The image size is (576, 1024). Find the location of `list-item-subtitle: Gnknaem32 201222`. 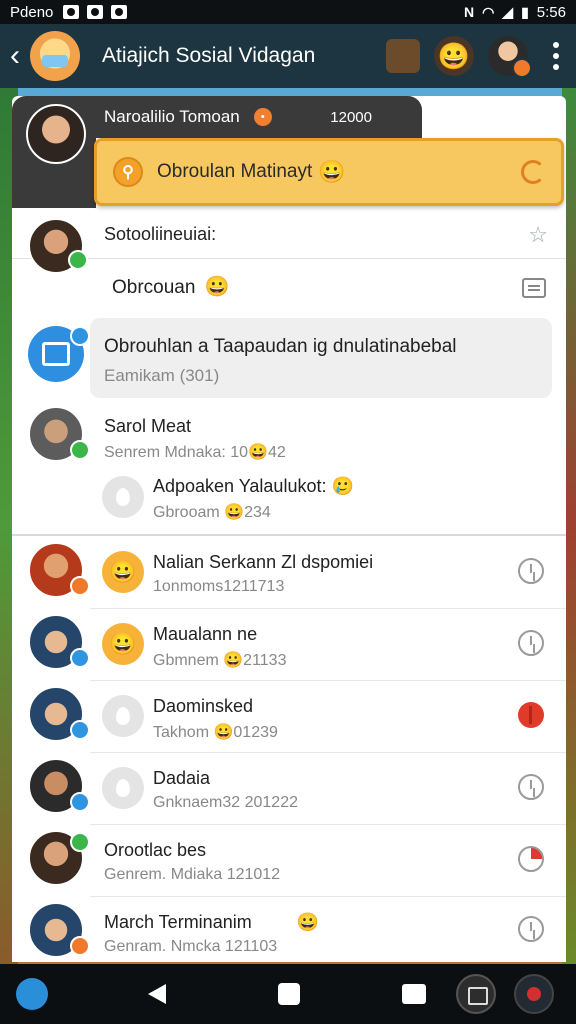

list-item-subtitle: Gnknaem32 201222 is located at coordinates (225, 802).